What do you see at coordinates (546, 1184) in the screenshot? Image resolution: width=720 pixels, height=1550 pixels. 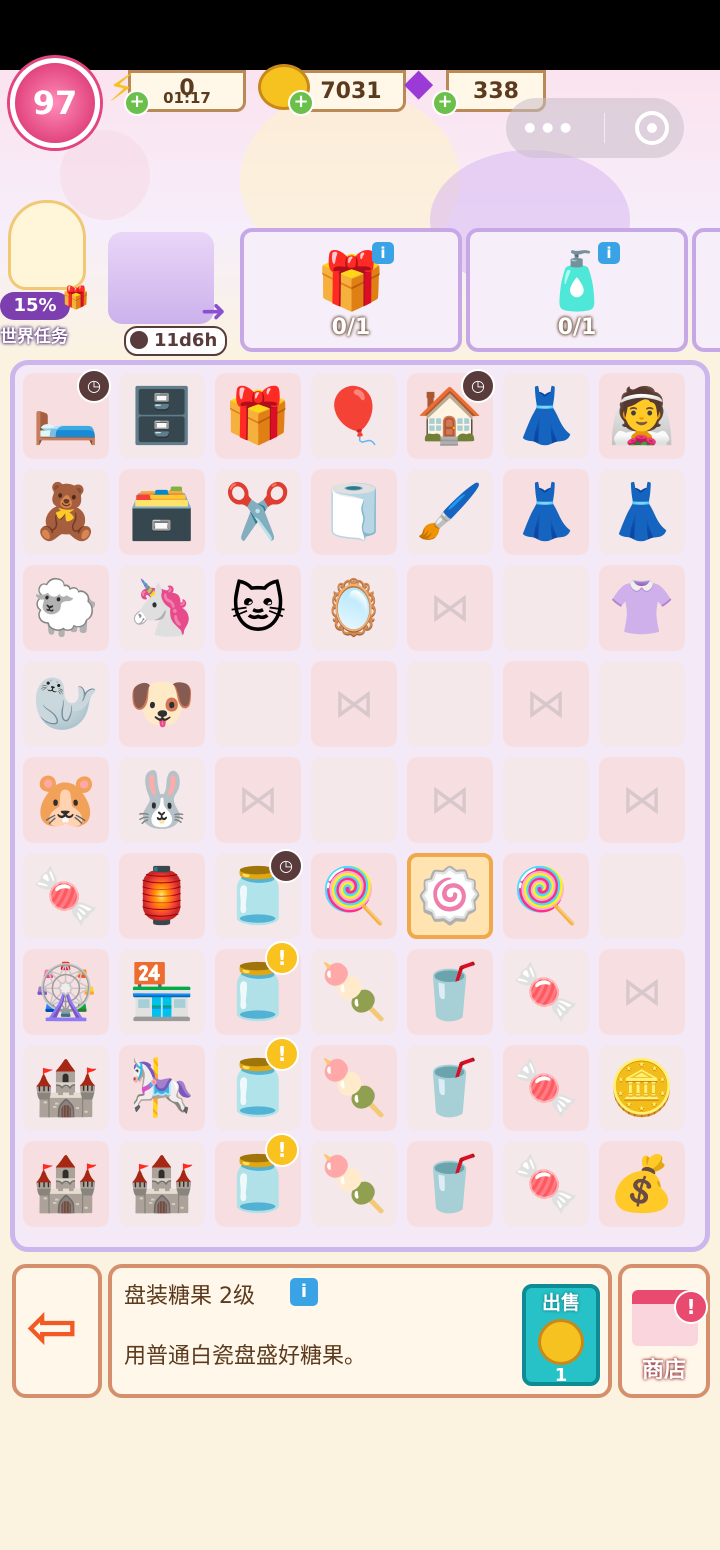 I see `board-cell-marshmallow-3: 🍬` at bounding box center [546, 1184].